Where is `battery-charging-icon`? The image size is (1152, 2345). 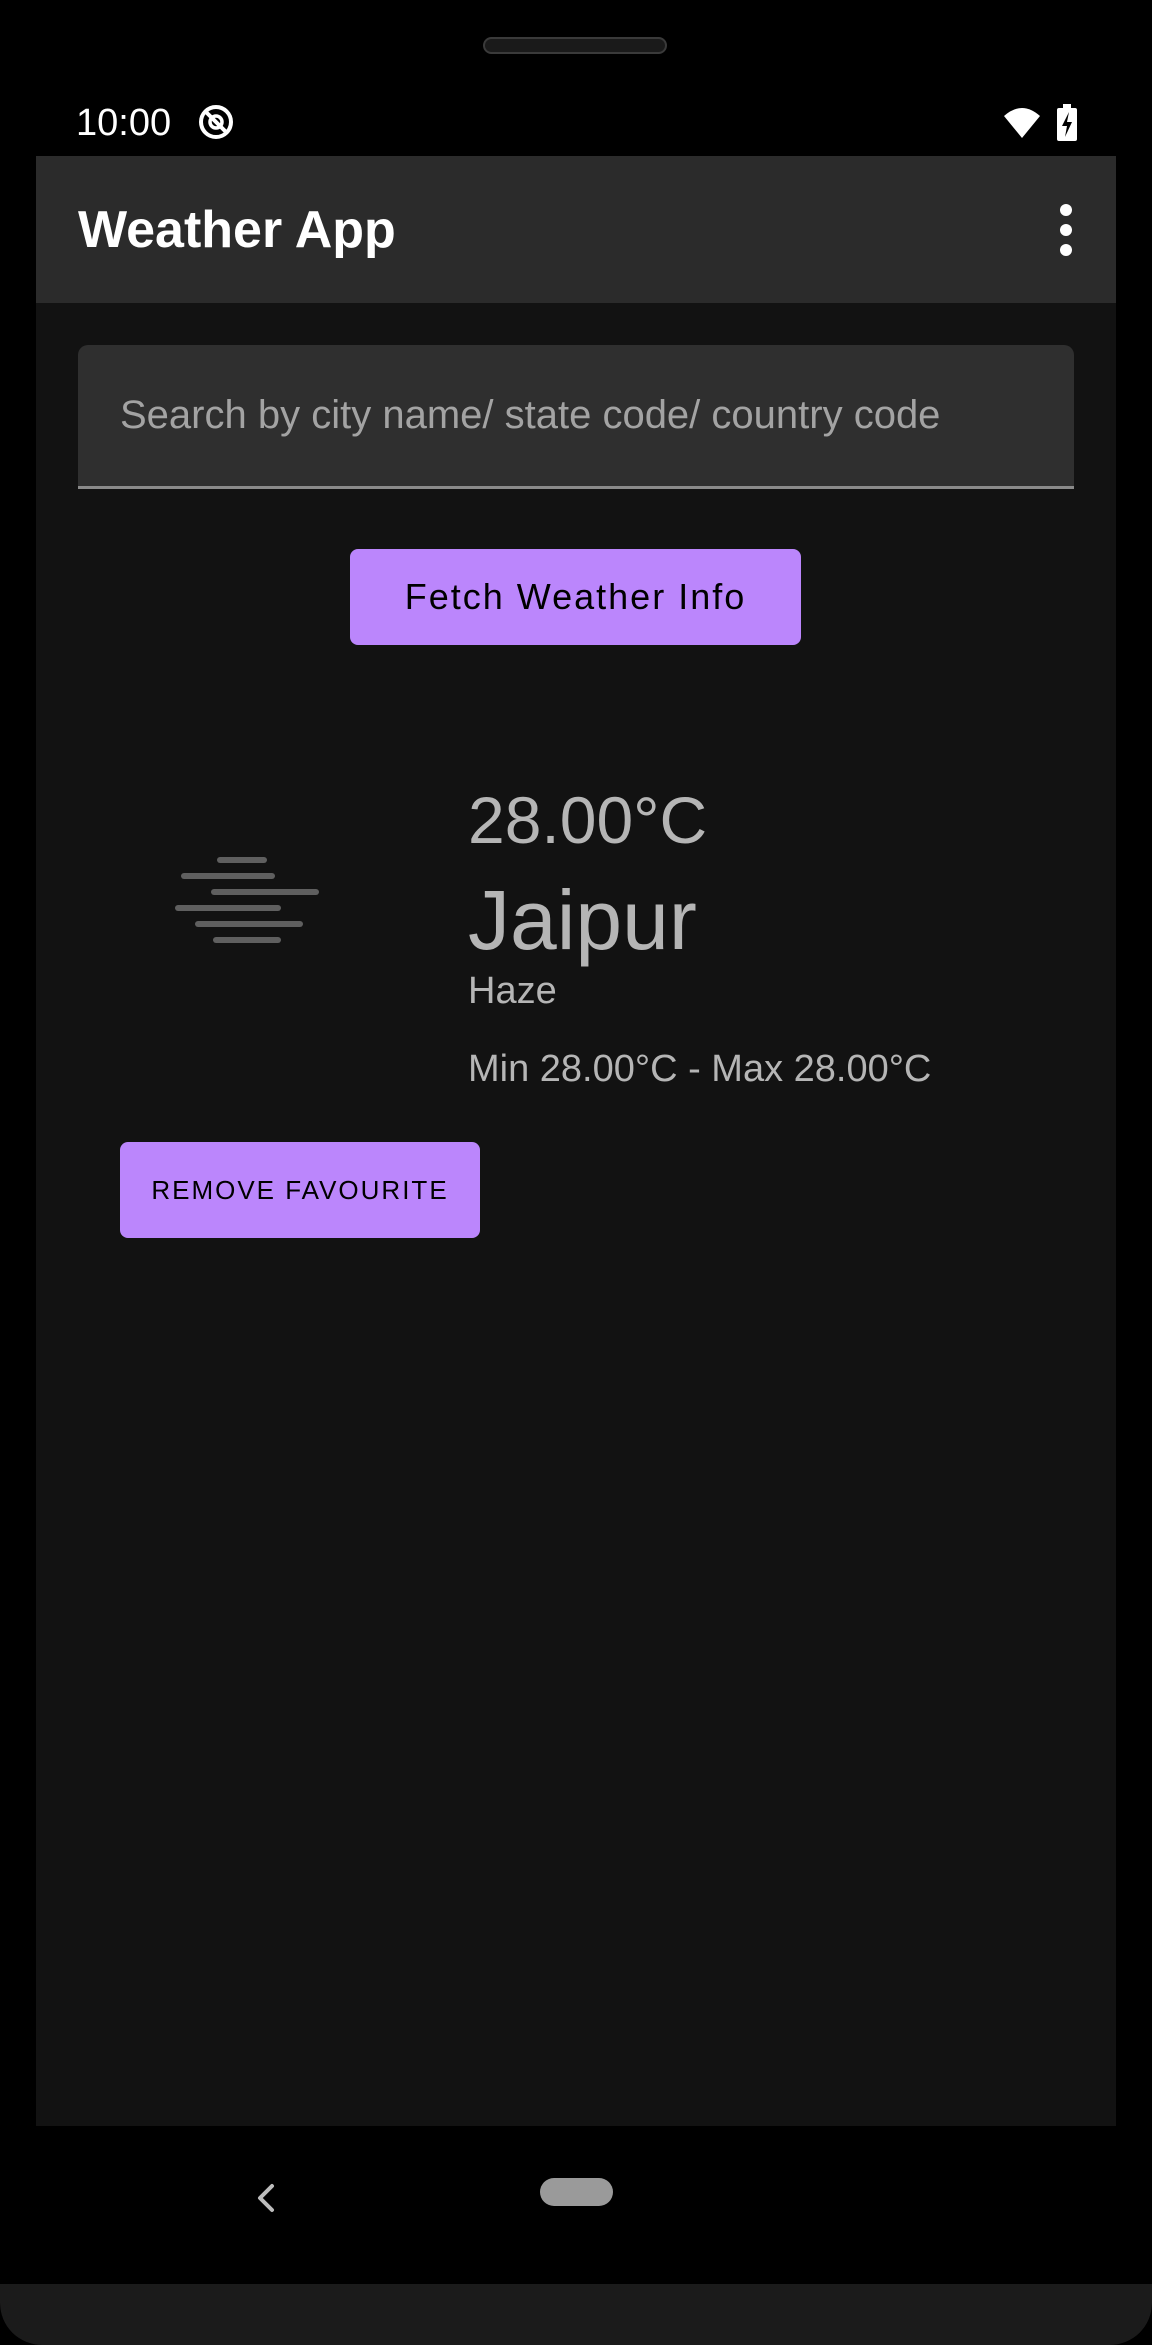 battery-charging-icon is located at coordinates (1067, 122).